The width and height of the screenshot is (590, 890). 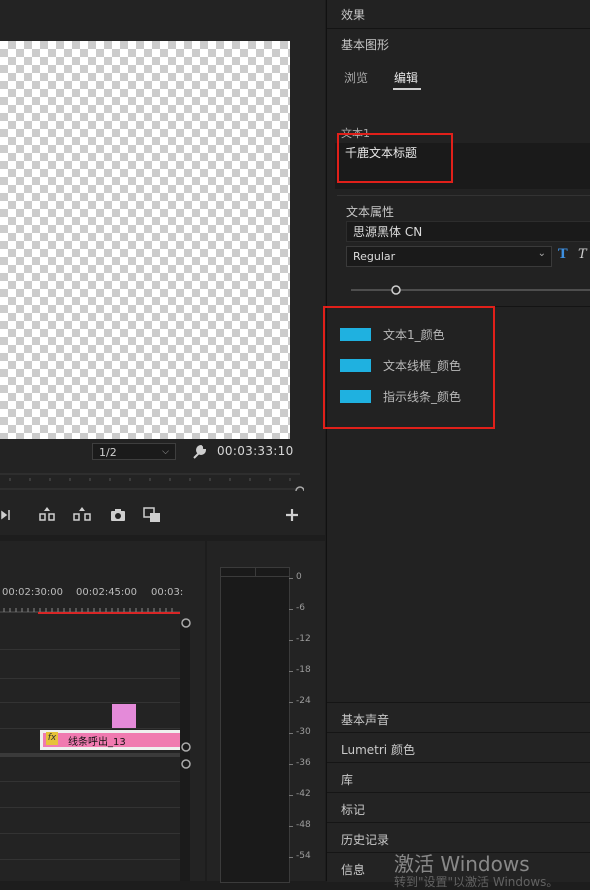 What do you see at coordinates (303, 732) in the screenshot?
I see `db-label: -30` at bounding box center [303, 732].